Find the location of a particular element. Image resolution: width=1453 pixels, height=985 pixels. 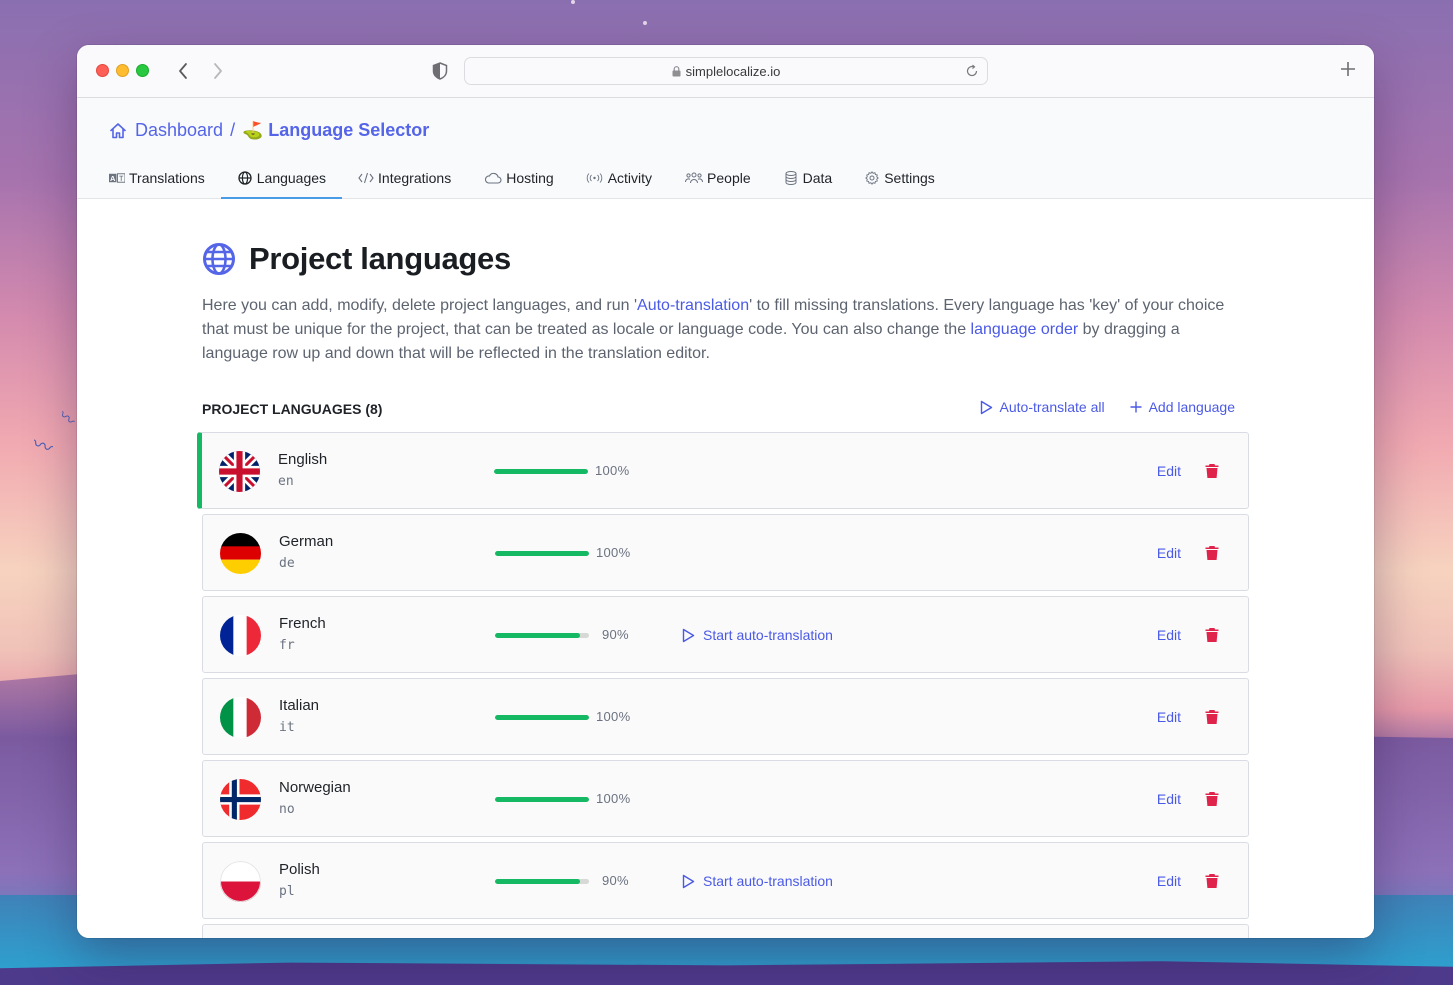

broadcast-icon is located at coordinates (595, 178).